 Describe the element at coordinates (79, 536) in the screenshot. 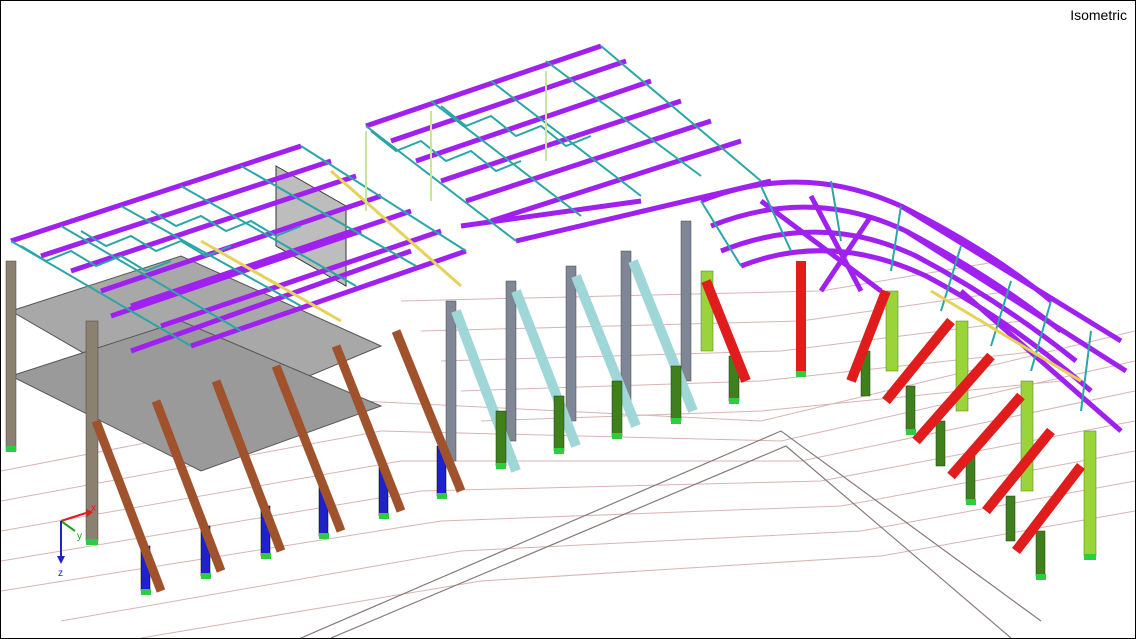

I see `axis-y-label: y` at that location.